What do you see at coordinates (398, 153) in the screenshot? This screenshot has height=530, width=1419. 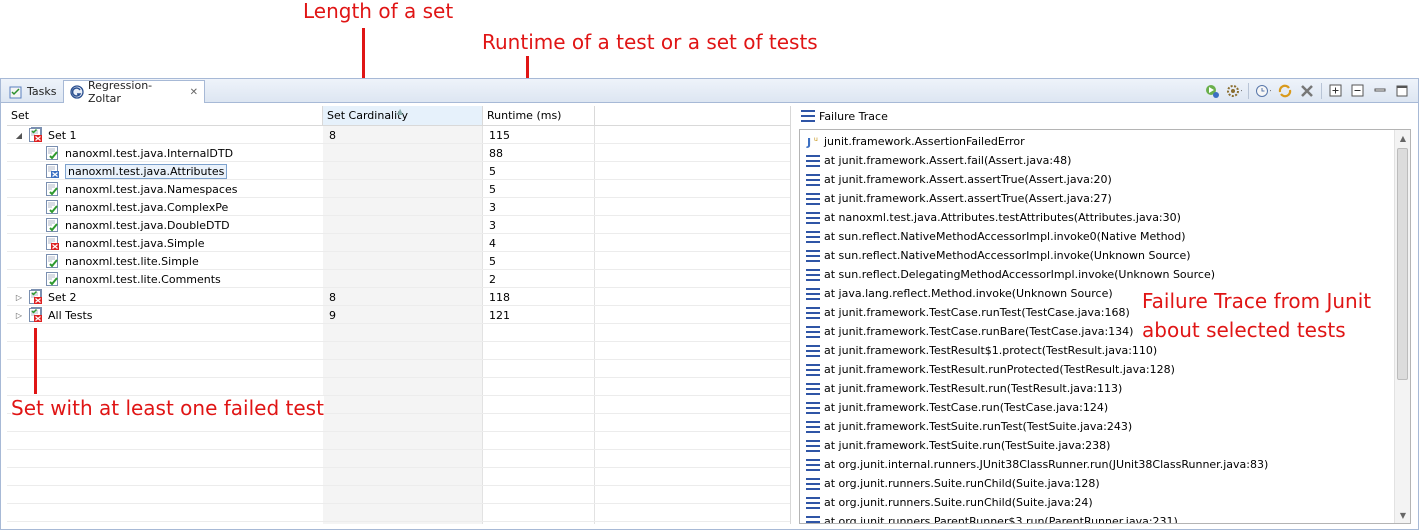 I see `tree-row: nanoxml.test.java.InternalDTD 88` at bounding box center [398, 153].